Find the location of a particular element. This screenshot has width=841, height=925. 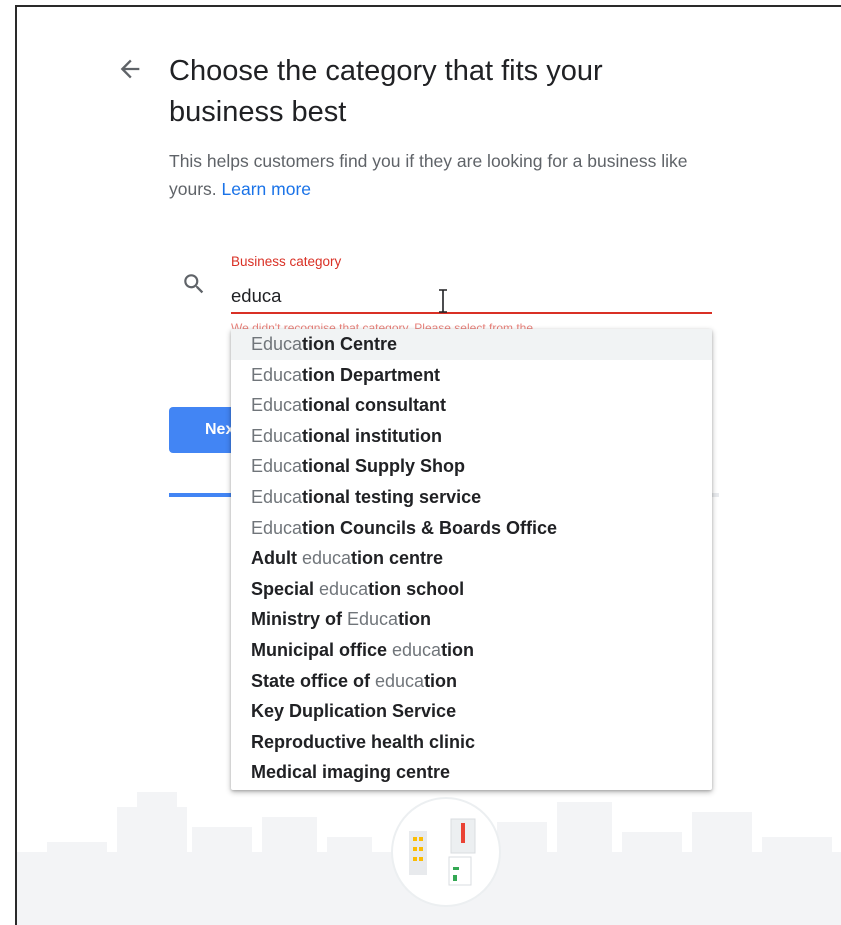

option-text: tion centre is located at coordinates (397, 558).